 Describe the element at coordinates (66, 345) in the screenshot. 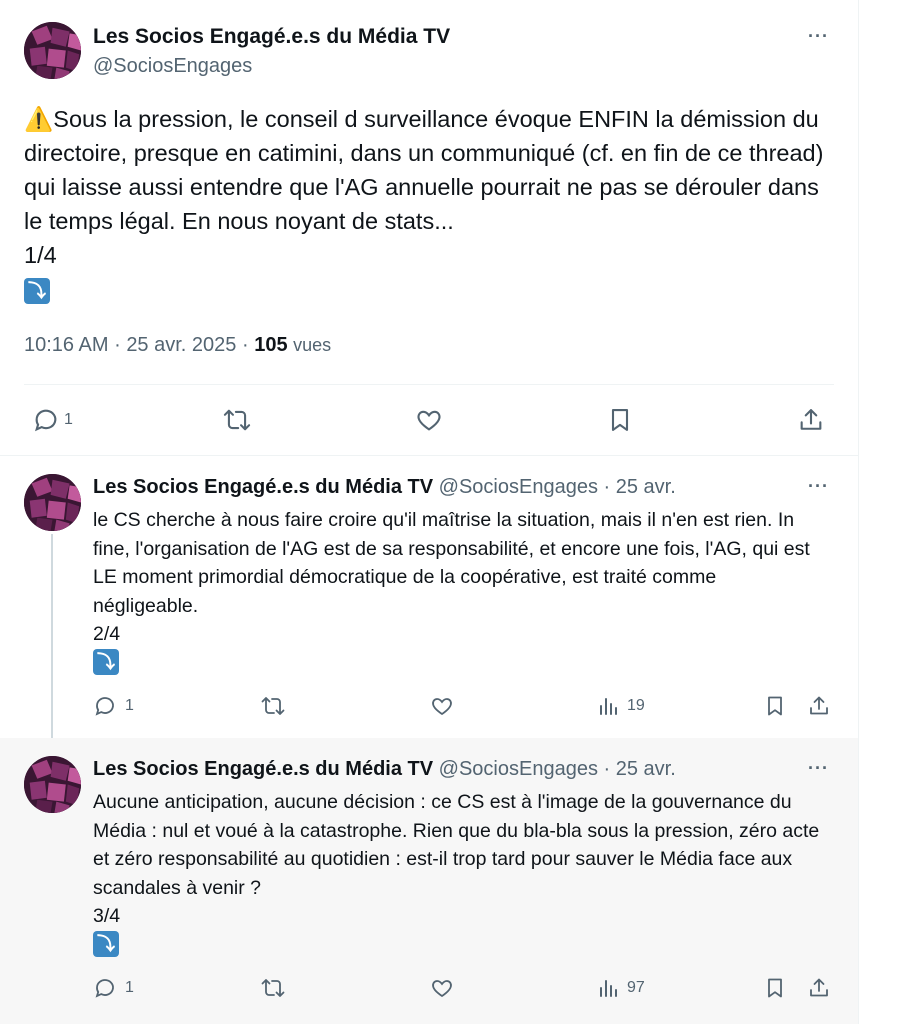

I see `tweet-time: 10:16 AM` at that location.